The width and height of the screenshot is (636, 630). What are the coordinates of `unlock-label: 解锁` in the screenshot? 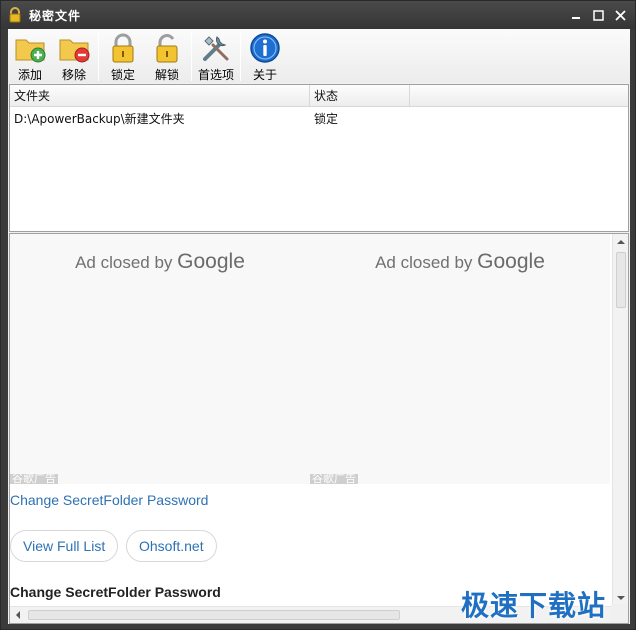 It's located at (166, 75).